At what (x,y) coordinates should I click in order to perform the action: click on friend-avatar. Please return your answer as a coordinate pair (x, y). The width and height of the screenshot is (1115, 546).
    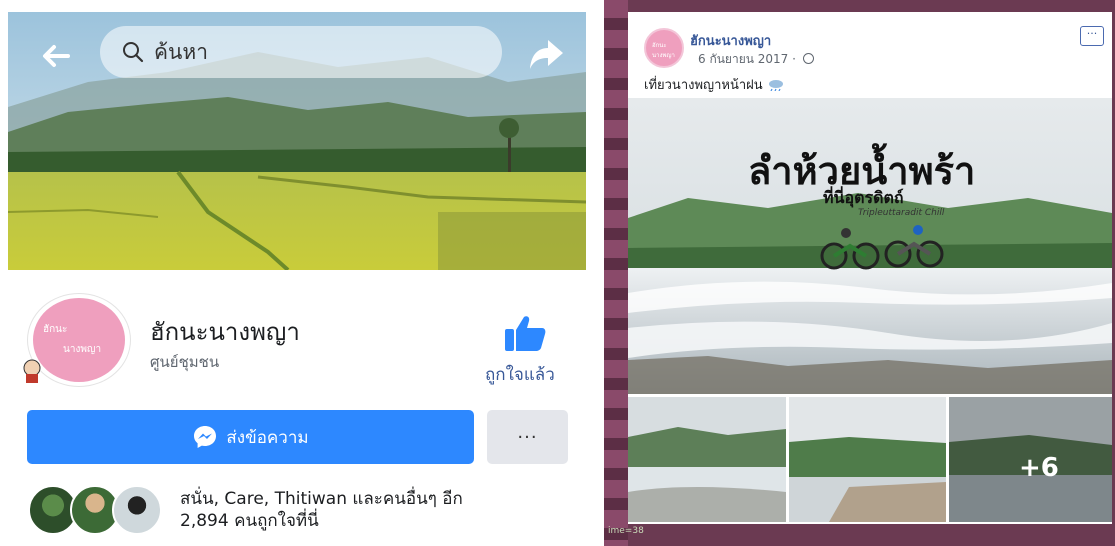
    Looking at the image, I should click on (137, 510).